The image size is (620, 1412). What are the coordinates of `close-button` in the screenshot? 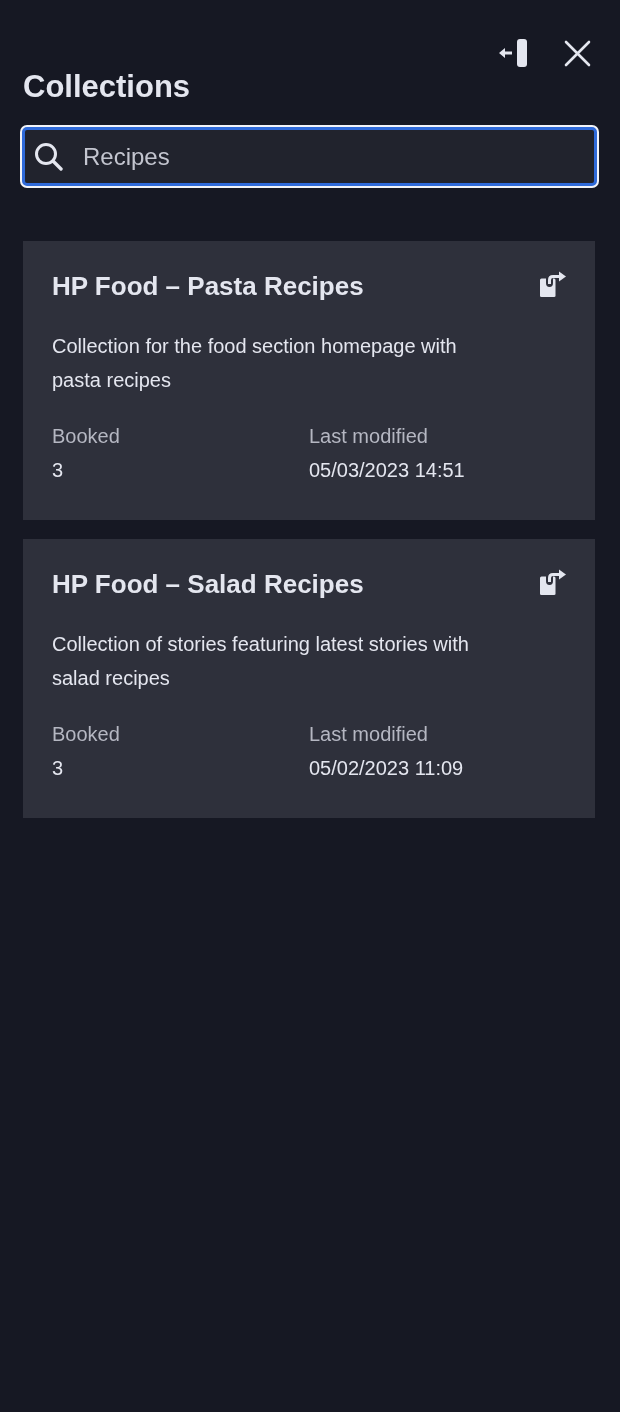 It's located at (577, 53).